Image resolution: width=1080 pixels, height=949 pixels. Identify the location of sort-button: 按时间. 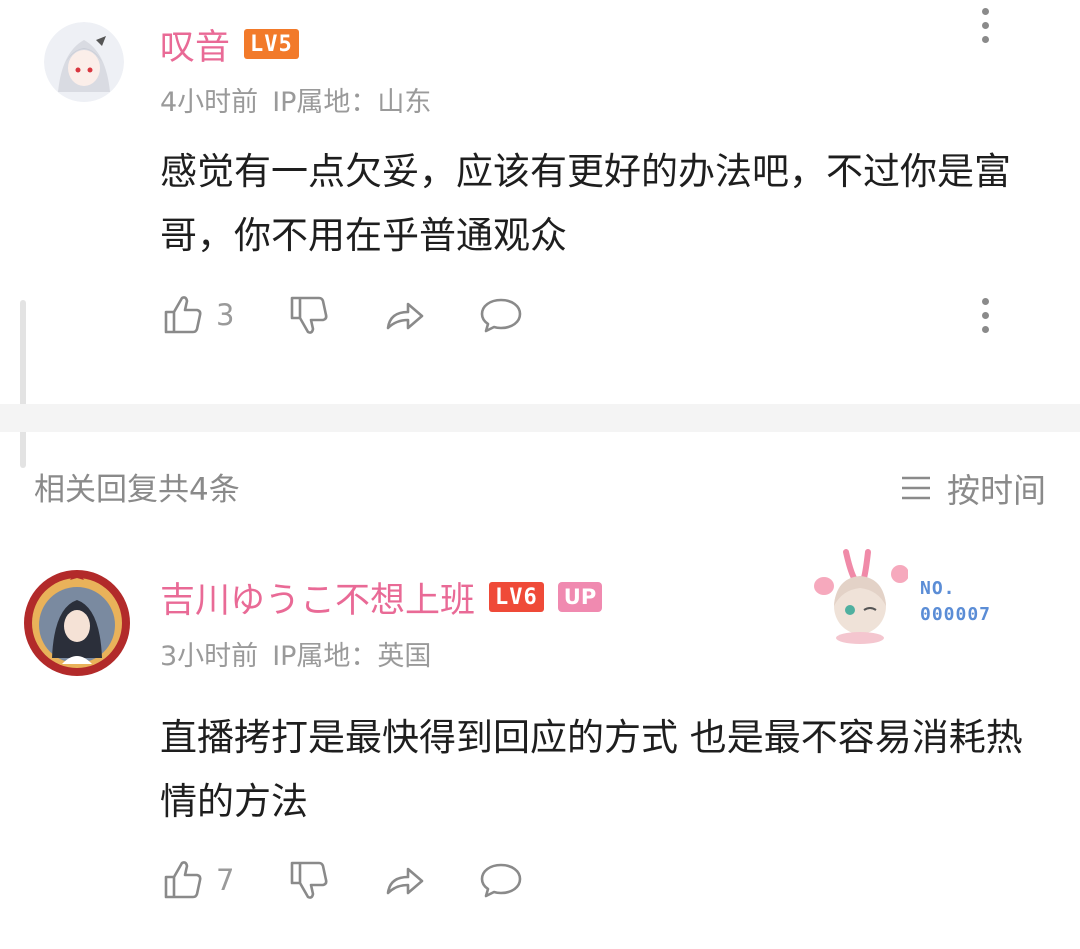
(972, 488).